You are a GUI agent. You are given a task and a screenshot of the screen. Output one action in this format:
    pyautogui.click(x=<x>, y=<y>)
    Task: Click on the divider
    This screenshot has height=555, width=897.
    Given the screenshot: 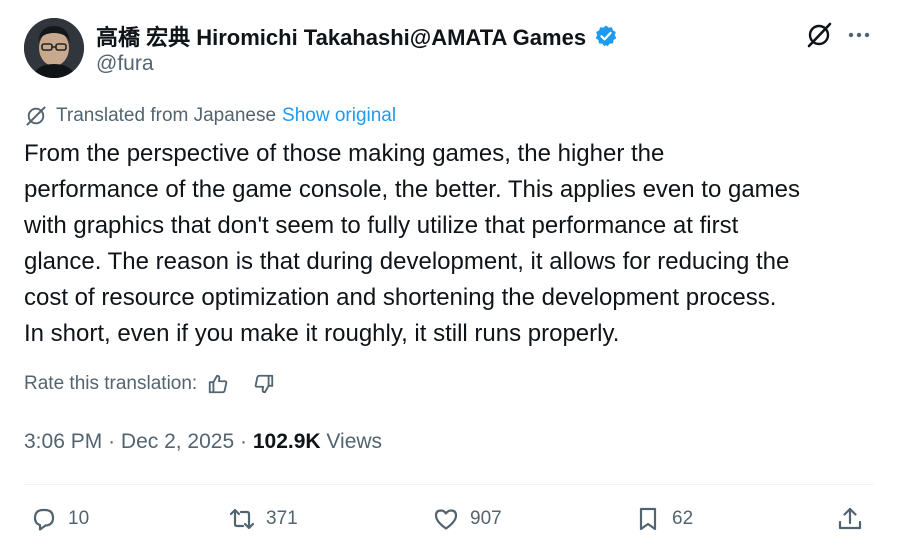 What is the action you would take?
    pyautogui.click(x=449, y=484)
    